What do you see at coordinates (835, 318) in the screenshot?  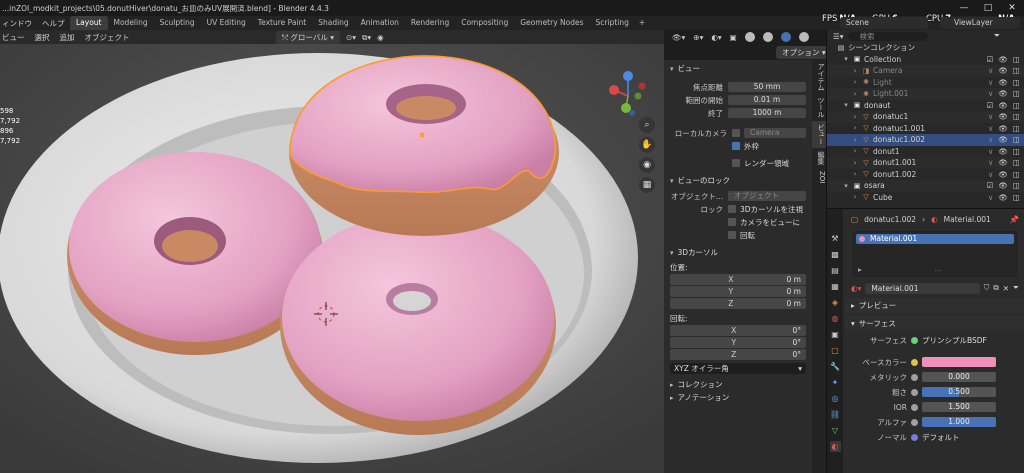 I see `world-tab-icon: ◍` at bounding box center [835, 318].